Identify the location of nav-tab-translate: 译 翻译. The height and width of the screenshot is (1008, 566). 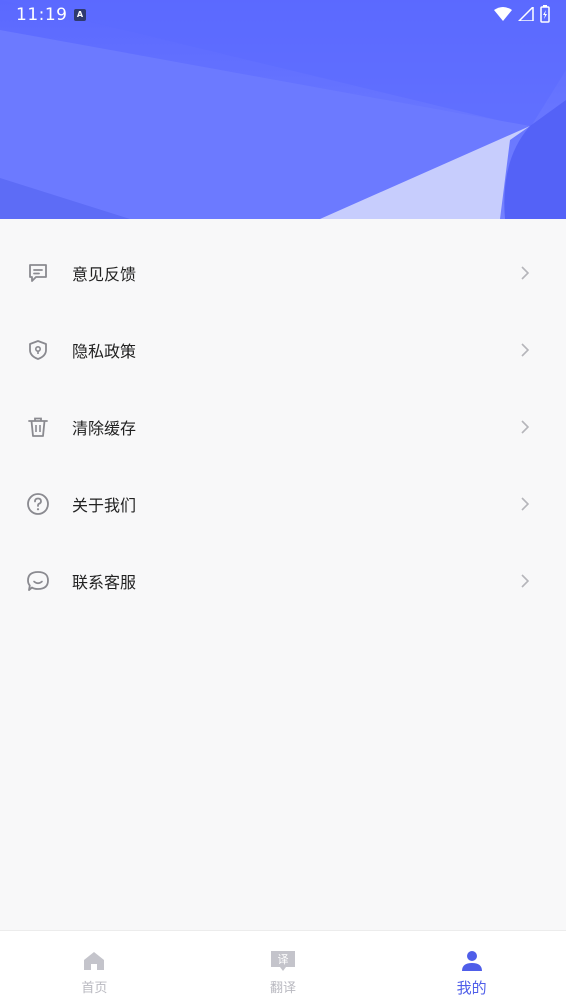
(283, 969).